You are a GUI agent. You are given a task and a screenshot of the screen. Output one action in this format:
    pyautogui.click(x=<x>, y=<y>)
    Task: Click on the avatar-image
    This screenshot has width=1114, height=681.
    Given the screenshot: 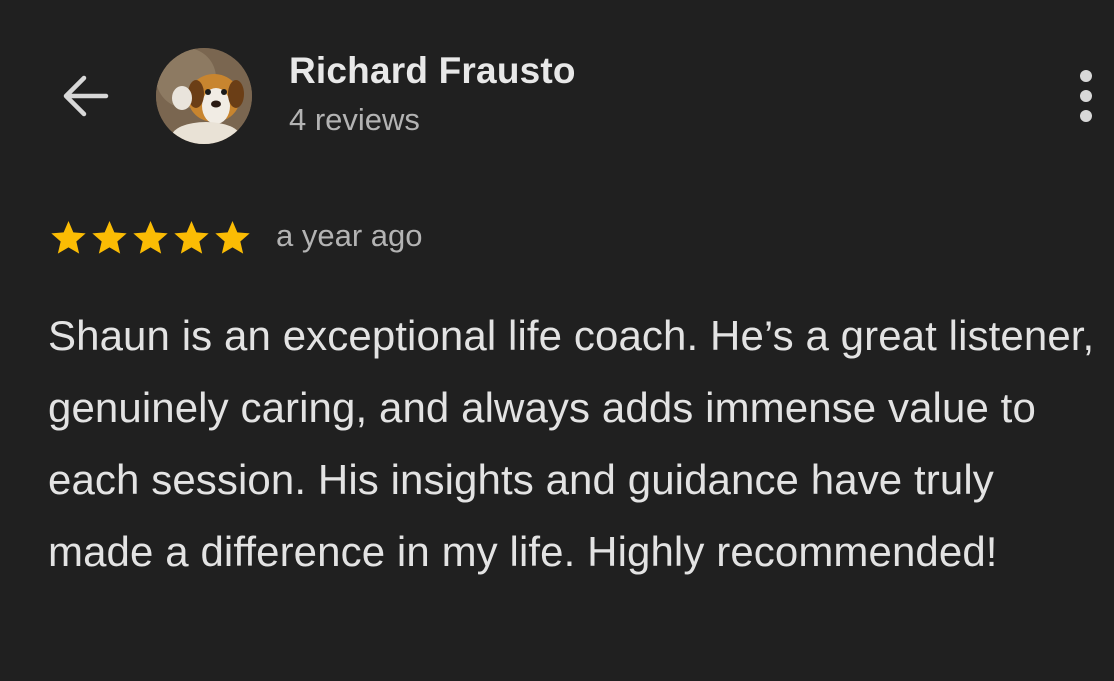 What is the action you would take?
    pyautogui.click(x=204, y=96)
    